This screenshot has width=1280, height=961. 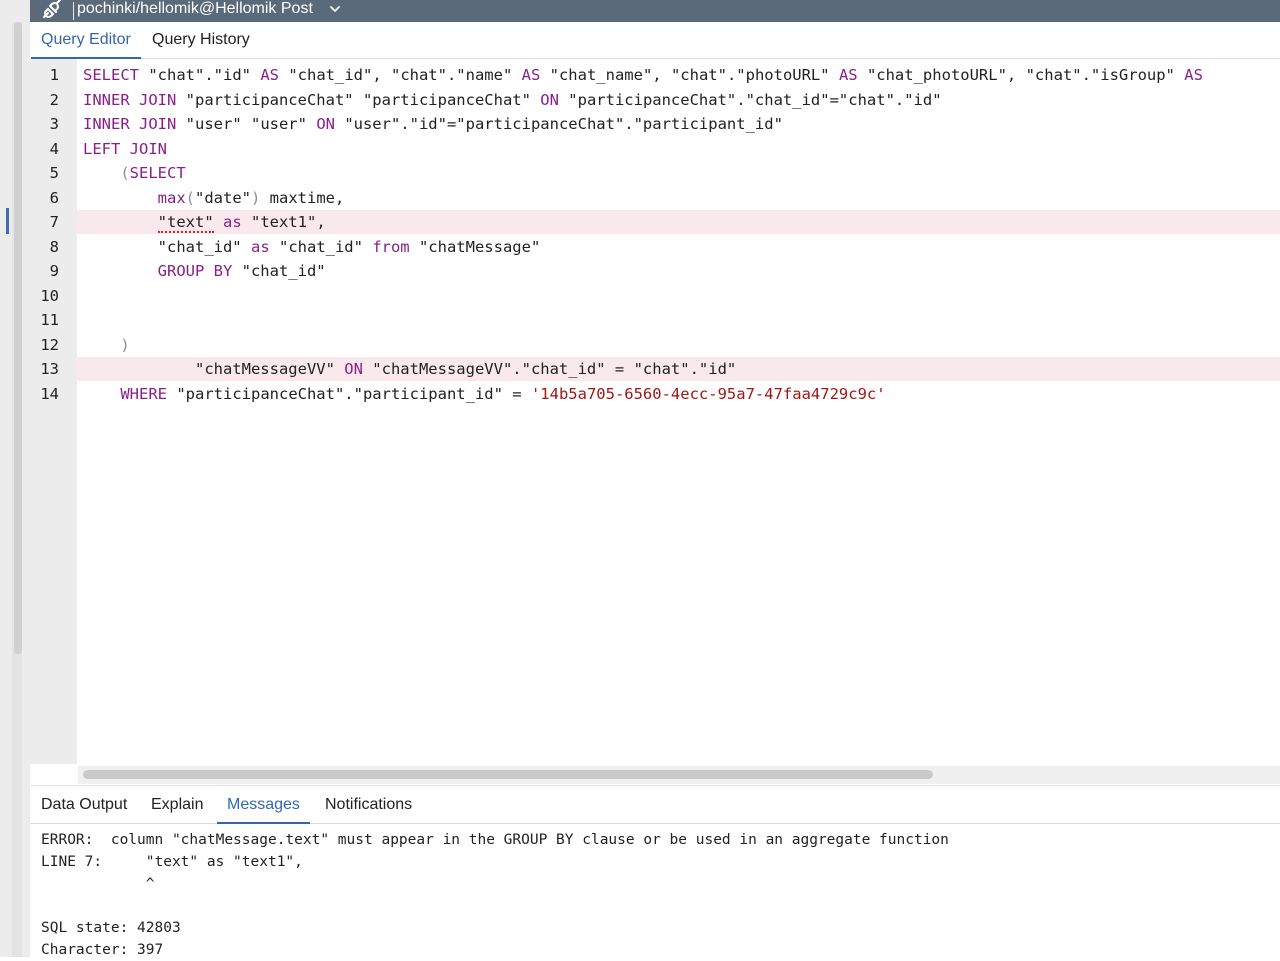 What do you see at coordinates (143, 393) in the screenshot?
I see `sql-keyword: WHERE` at bounding box center [143, 393].